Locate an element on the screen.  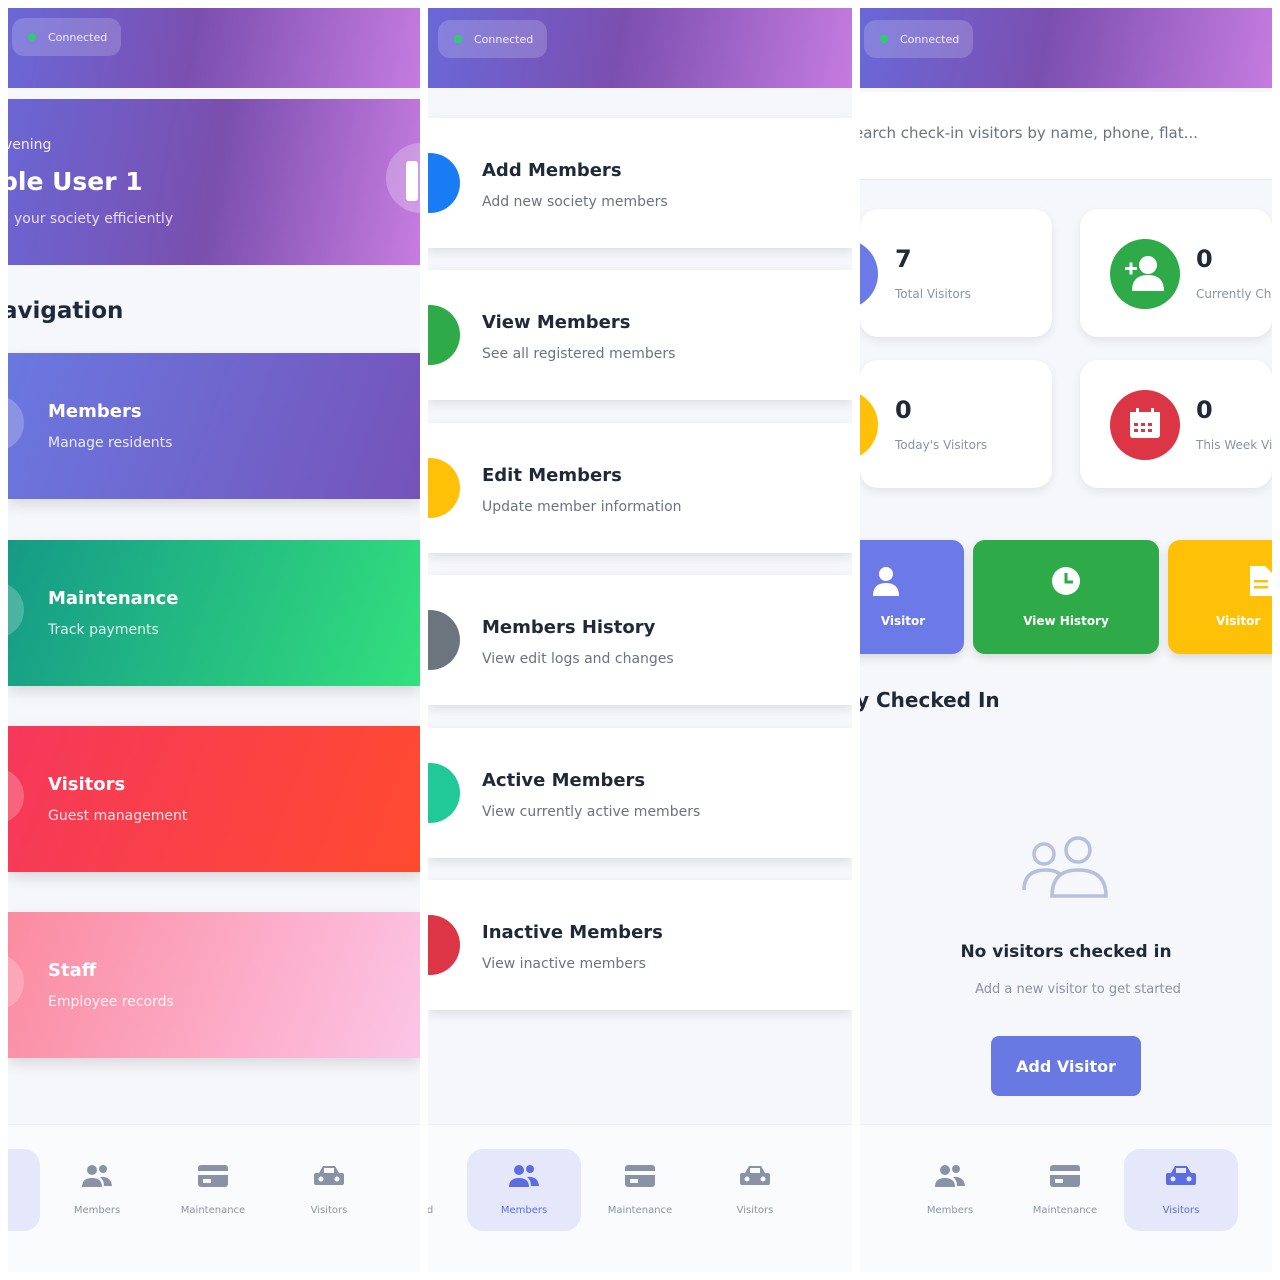
card-subtitle: View currently active members is located at coordinates (591, 812).